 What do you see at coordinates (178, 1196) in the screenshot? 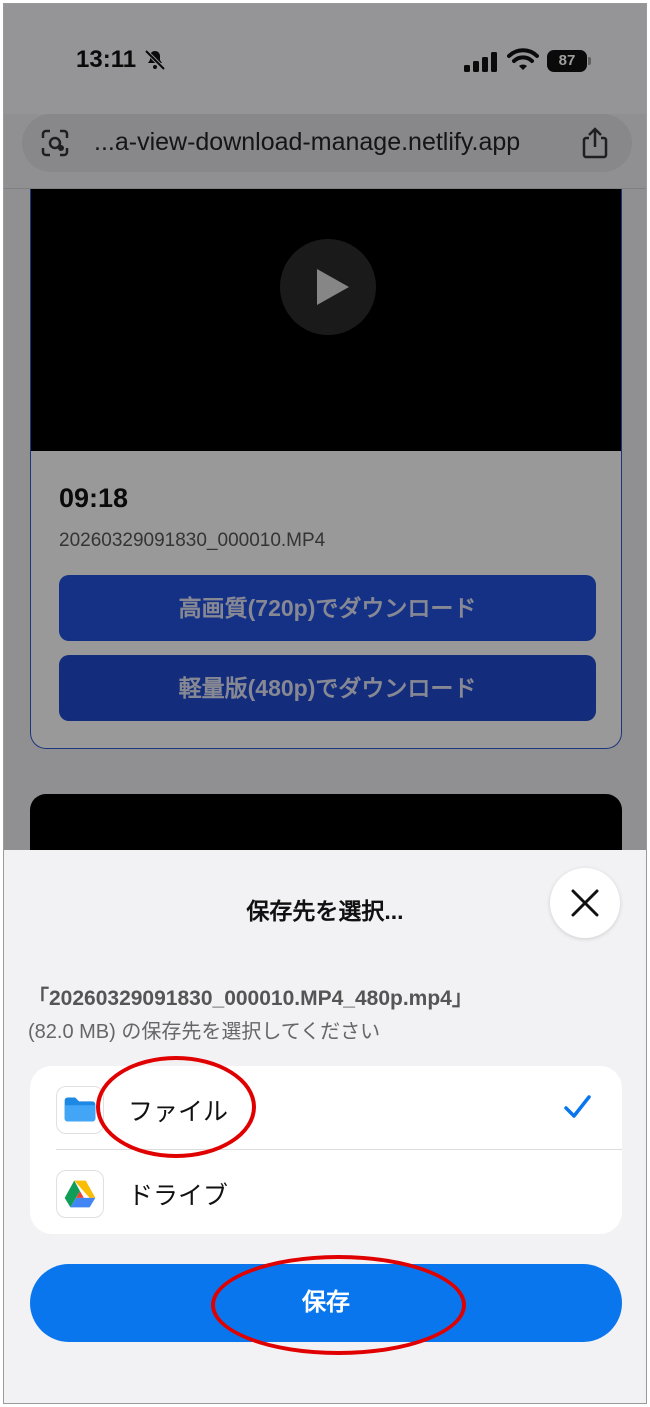
I see `option-drive-label: ドライブ` at bounding box center [178, 1196].